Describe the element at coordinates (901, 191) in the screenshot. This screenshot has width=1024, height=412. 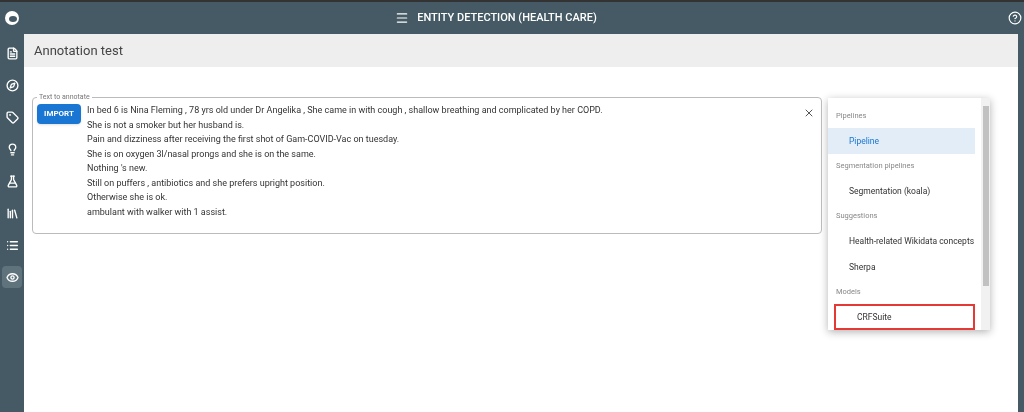
I see `menu-item: Segmentation (koala)` at that location.